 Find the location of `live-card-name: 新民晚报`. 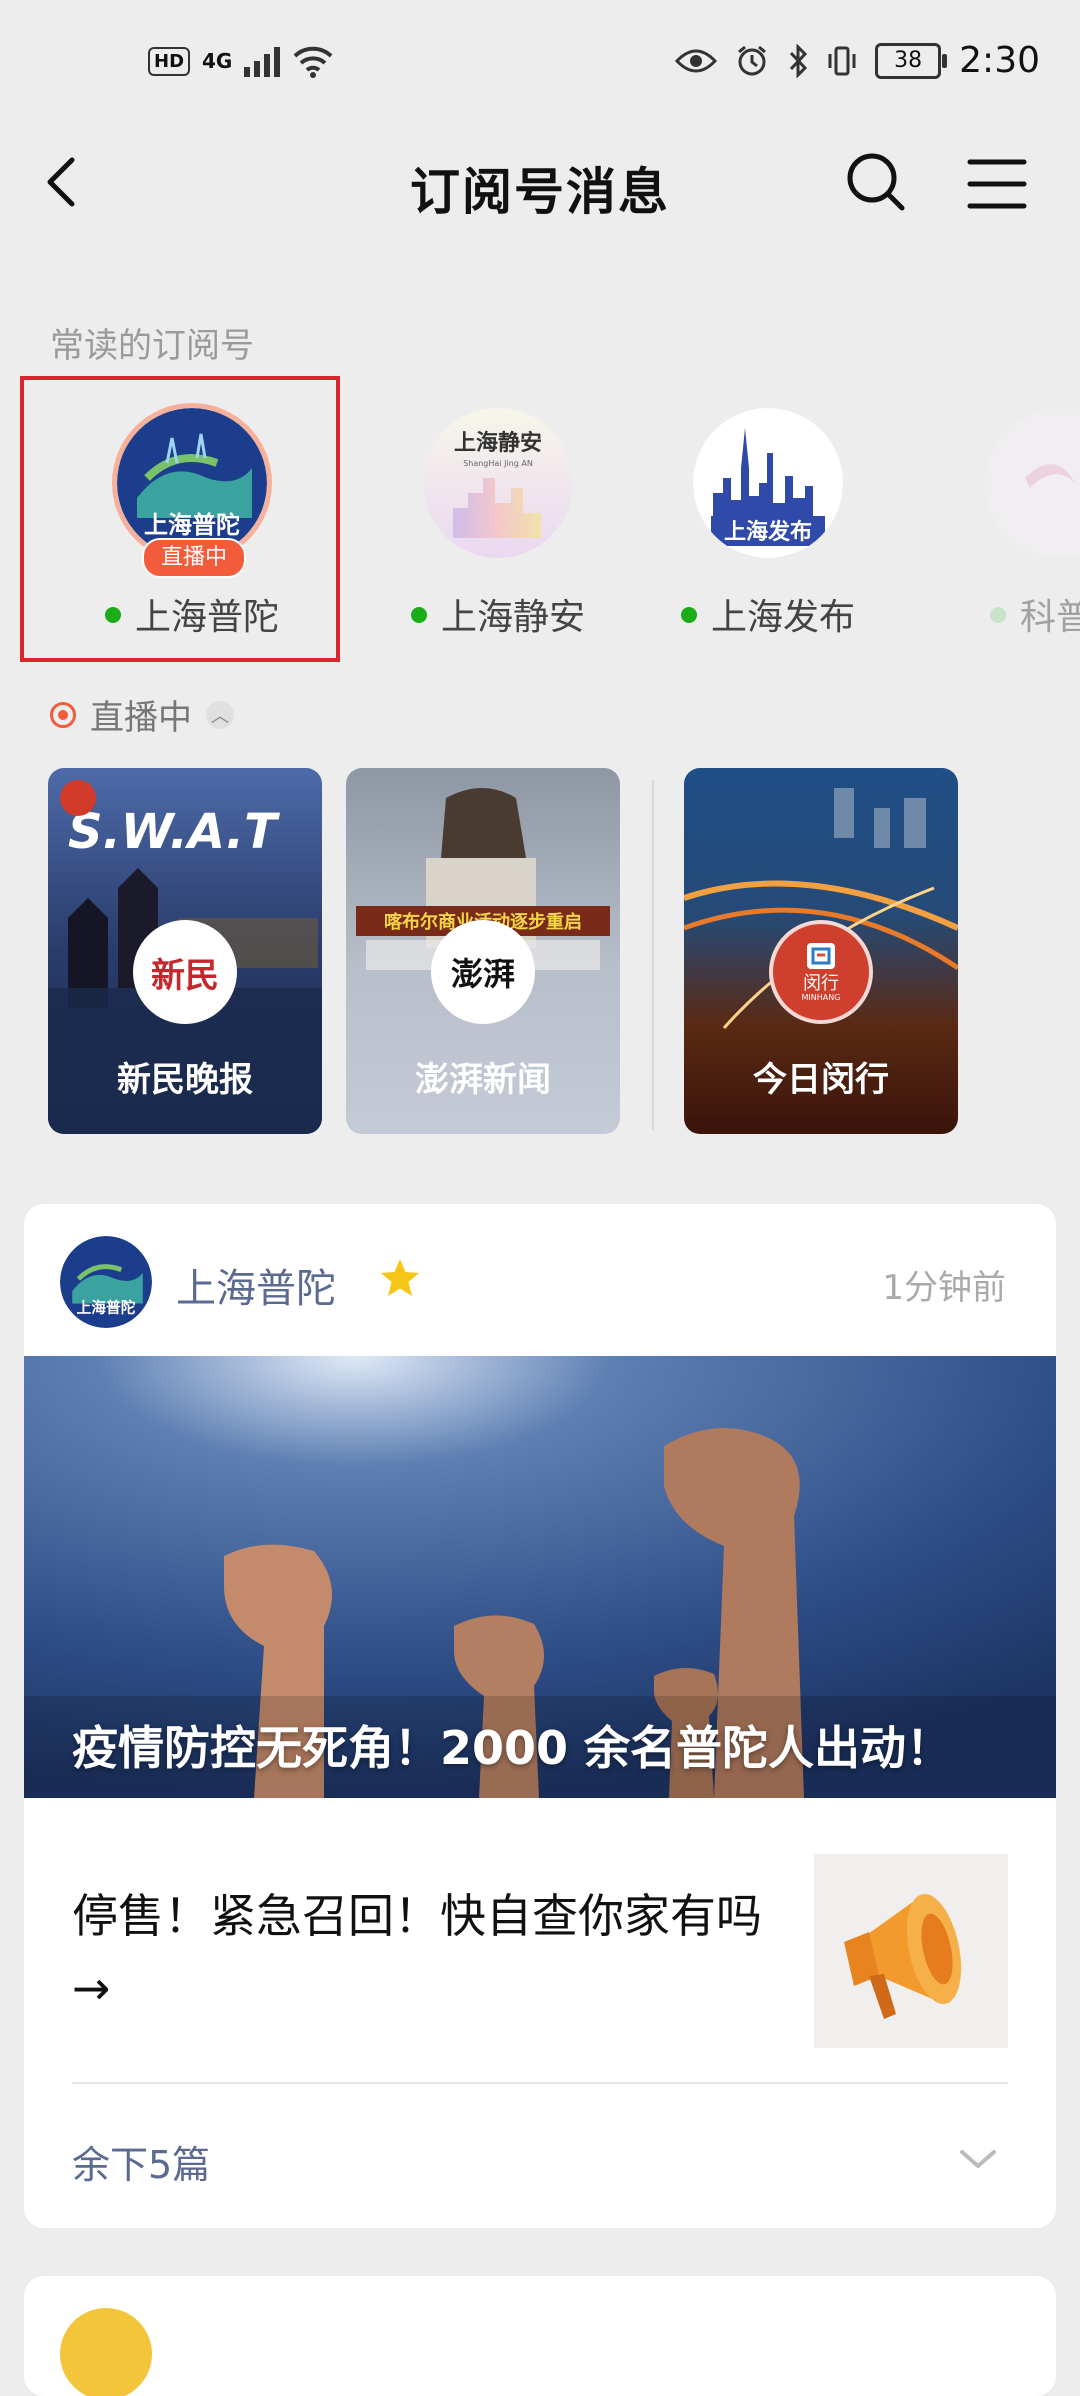

live-card-name: 新民晚报 is located at coordinates (185, 1080).